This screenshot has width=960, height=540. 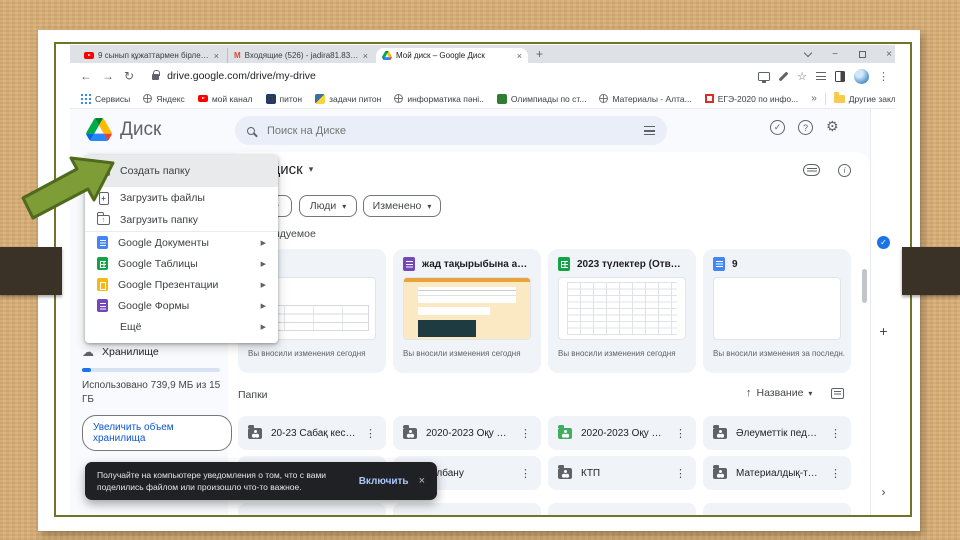 I want to click on bookmark-my-channel: мой канал, so click(x=225, y=99).